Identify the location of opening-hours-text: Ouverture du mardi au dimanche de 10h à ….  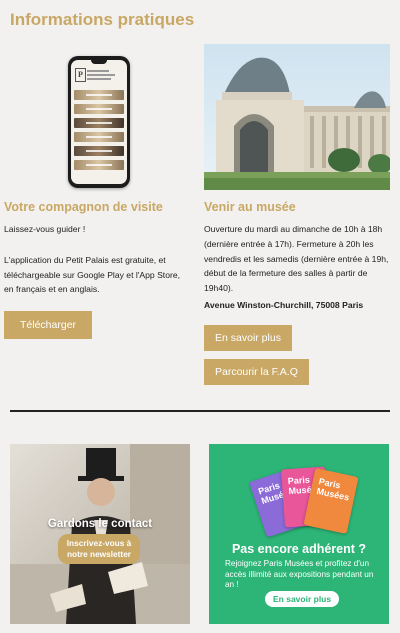
(296, 259).